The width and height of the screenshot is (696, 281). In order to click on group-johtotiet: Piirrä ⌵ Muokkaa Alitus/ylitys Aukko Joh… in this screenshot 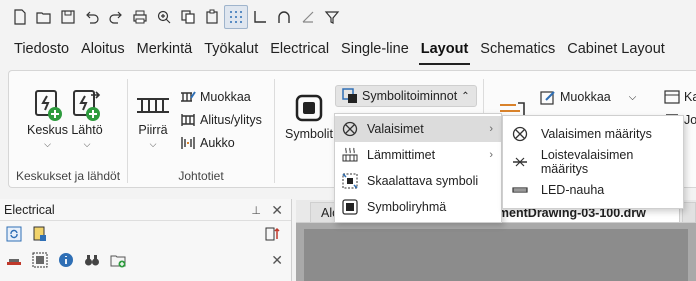, I will do `click(201, 130)`.